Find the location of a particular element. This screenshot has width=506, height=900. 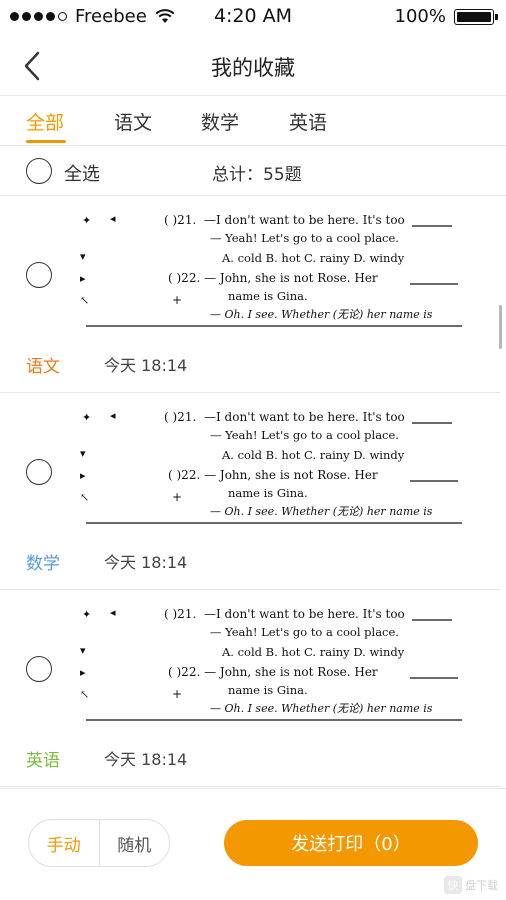

page-title: 我的收藏 is located at coordinates (253, 68).